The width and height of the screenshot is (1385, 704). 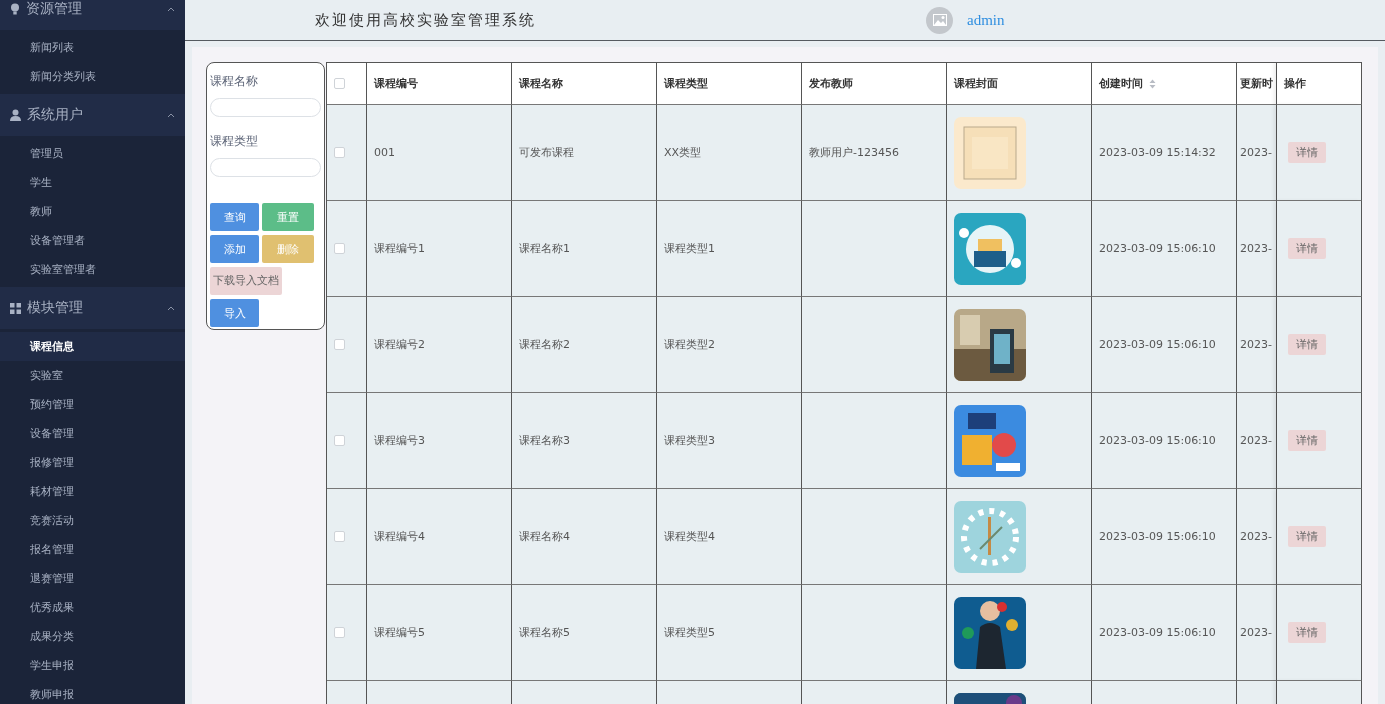 I want to click on menu-group-header: 系统用户, so click(x=92, y=115).